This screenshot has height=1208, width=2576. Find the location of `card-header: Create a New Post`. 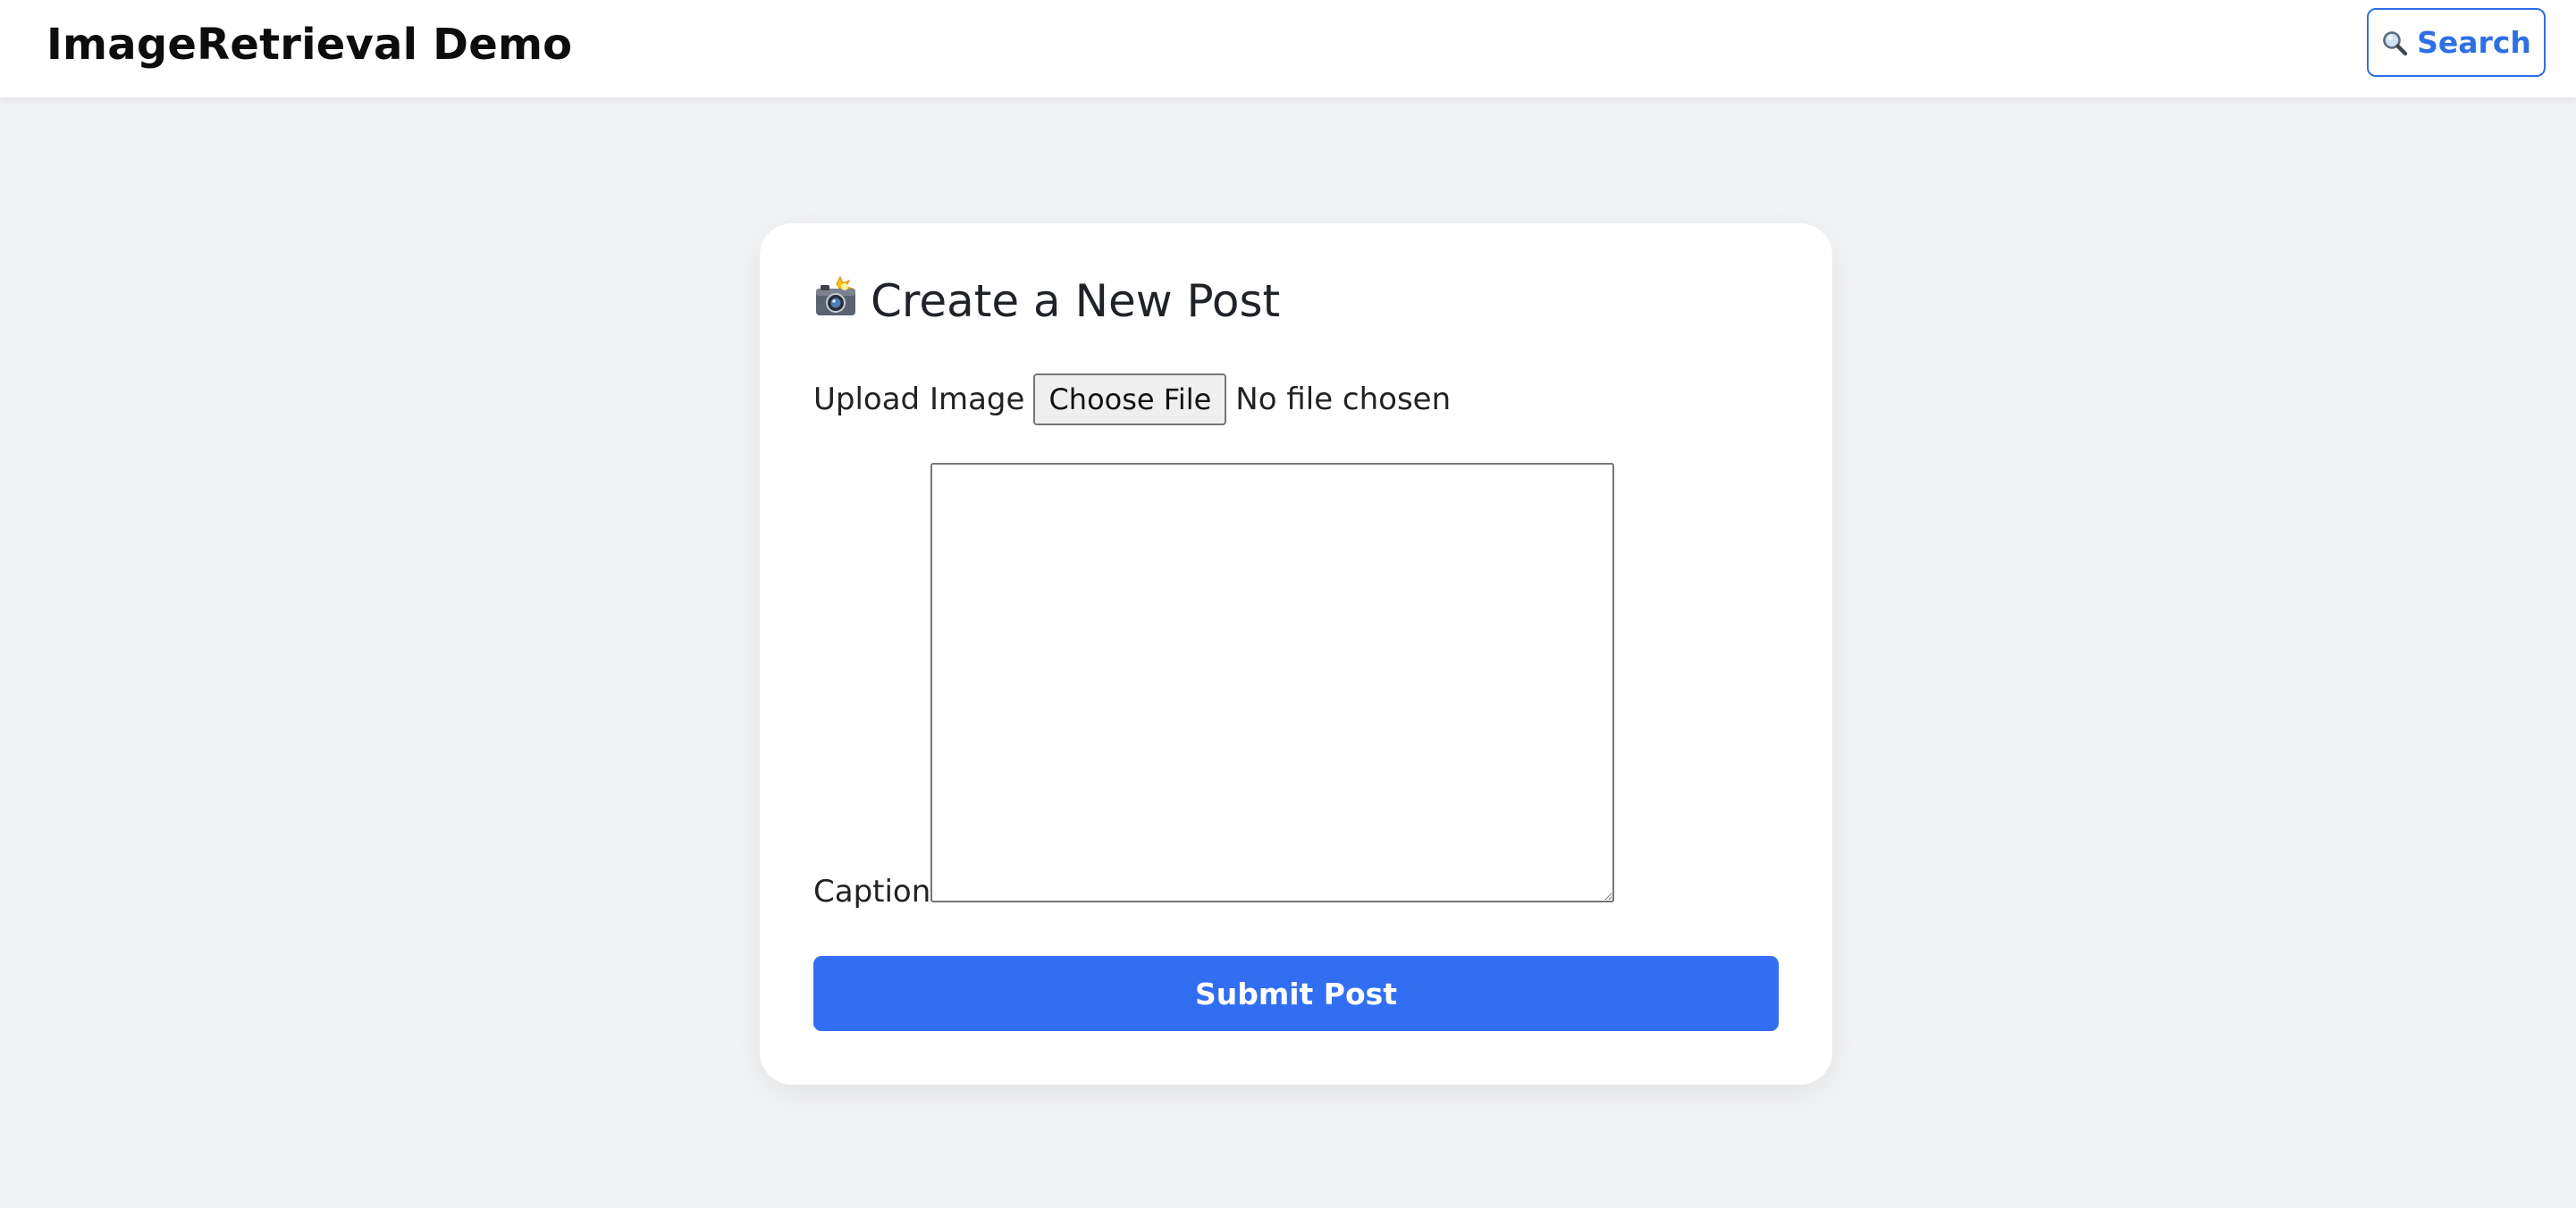

card-header: Create a New Post is located at coordinates (1046, 301).